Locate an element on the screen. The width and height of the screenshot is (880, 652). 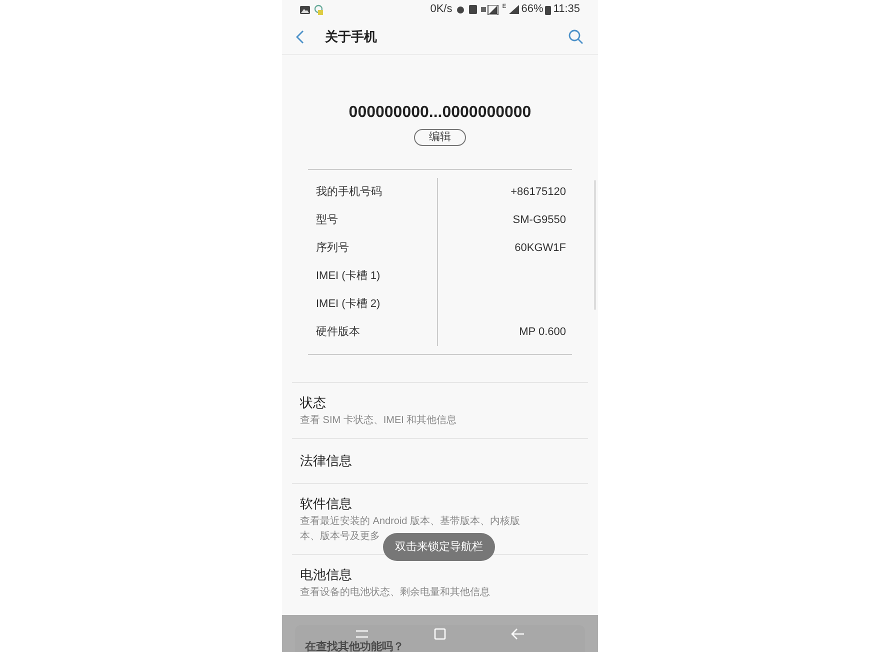
info-label: 序列号 is located at coordinates (332, 248).